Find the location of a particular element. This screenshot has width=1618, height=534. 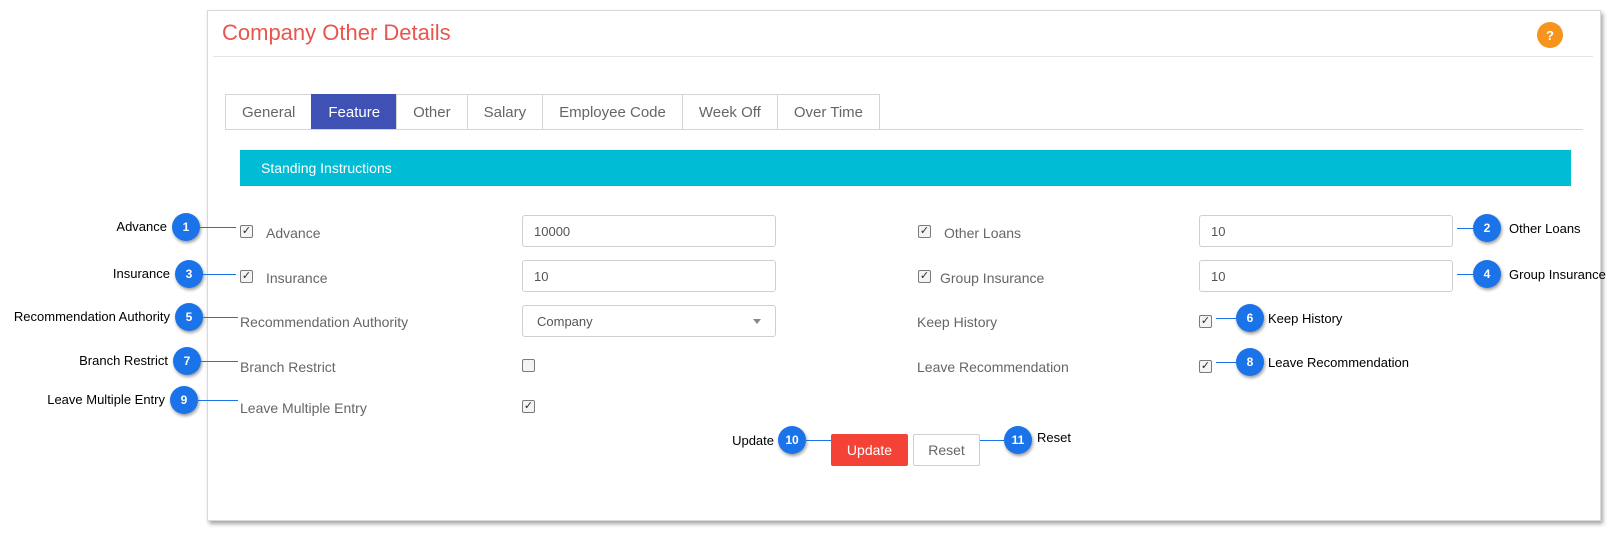

advance-value: 10000 is located at coordinates (552, 231).